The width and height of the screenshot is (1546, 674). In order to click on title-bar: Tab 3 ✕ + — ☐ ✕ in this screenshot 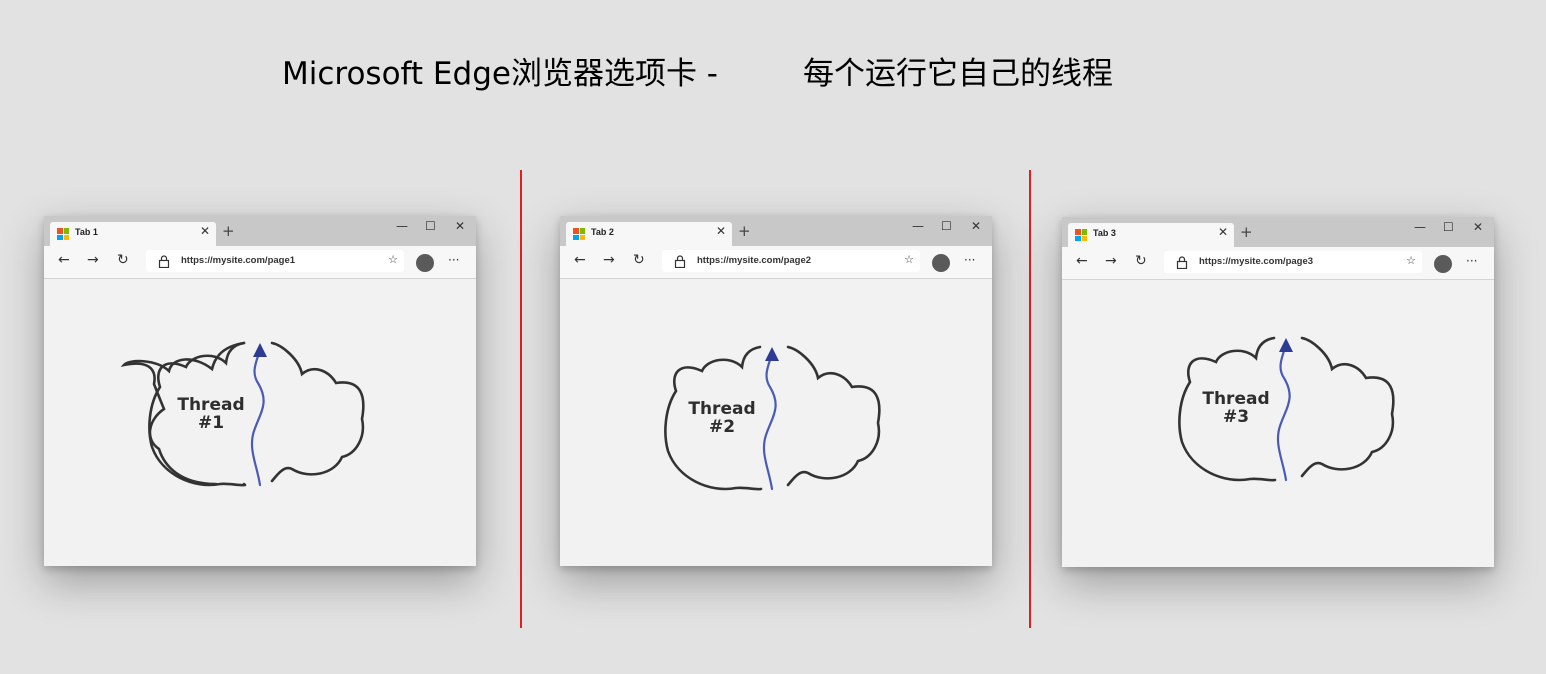, I will do `click(1278, 232)`.